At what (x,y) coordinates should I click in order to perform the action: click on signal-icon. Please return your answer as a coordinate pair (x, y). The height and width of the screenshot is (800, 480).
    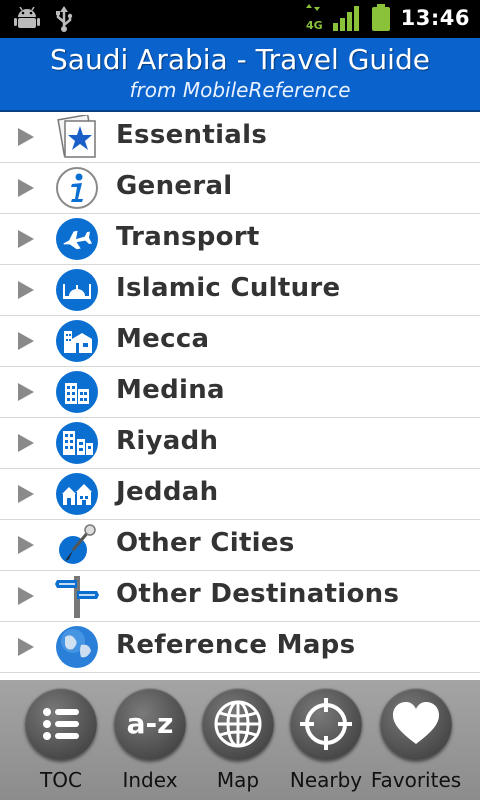
    Looking at the image, I should click on (345, 18).